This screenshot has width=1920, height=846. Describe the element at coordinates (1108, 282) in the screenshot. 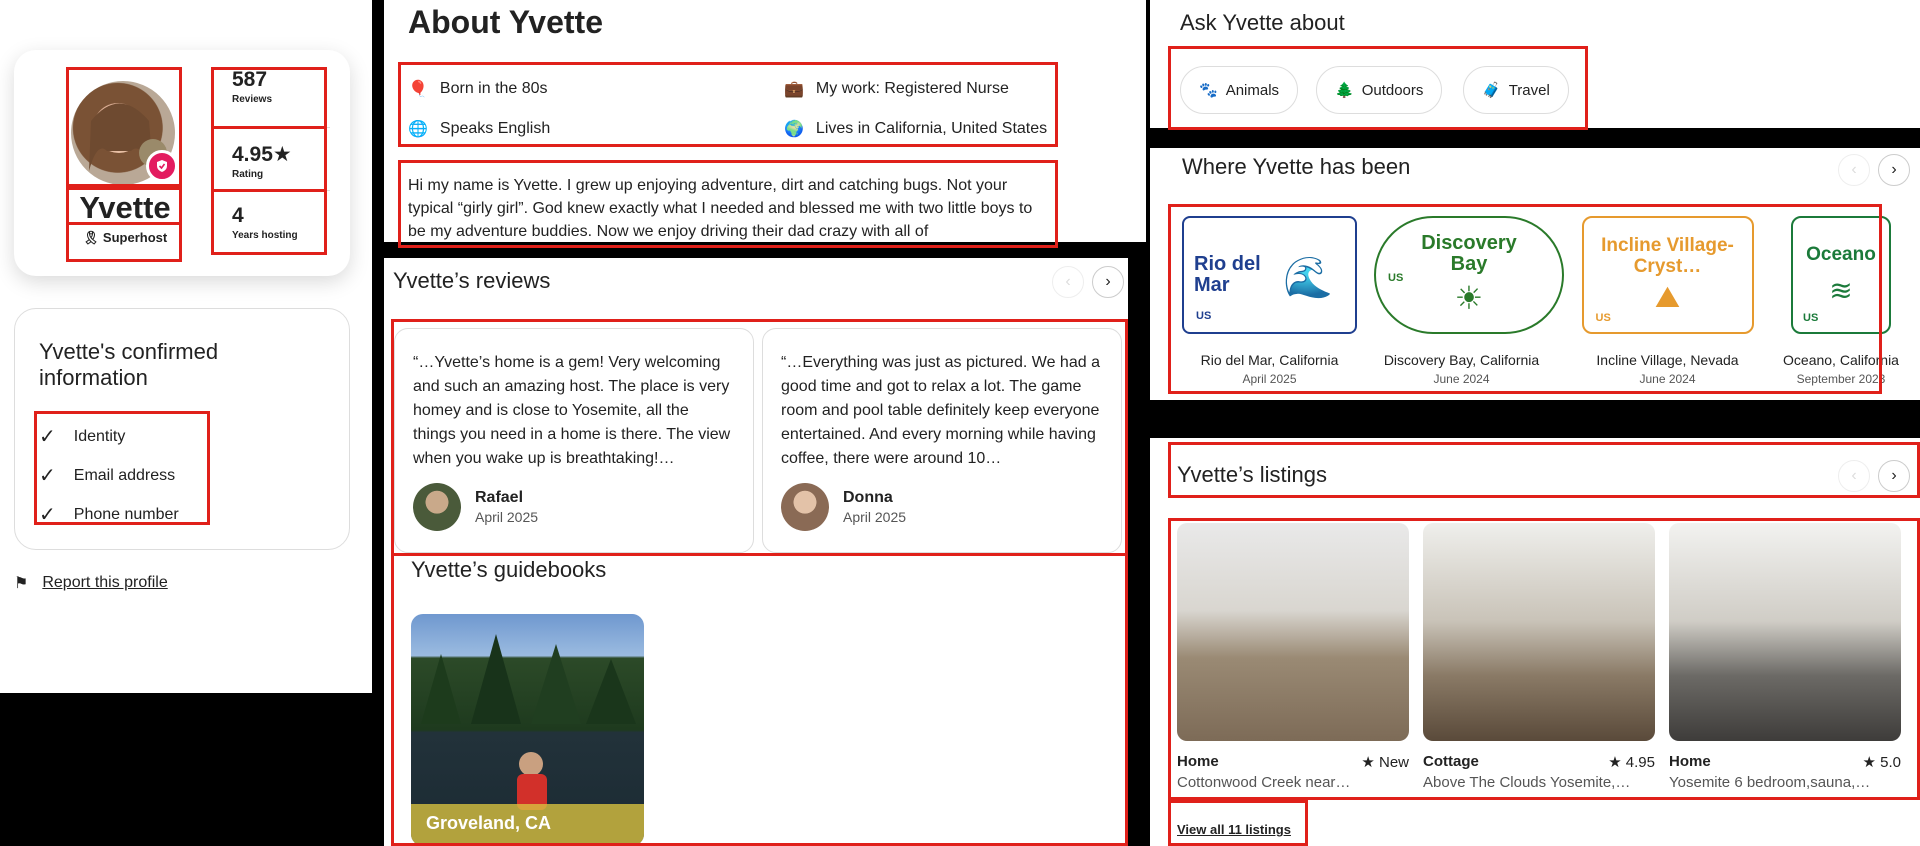

I see `reviews-next-button: ›` at that location.